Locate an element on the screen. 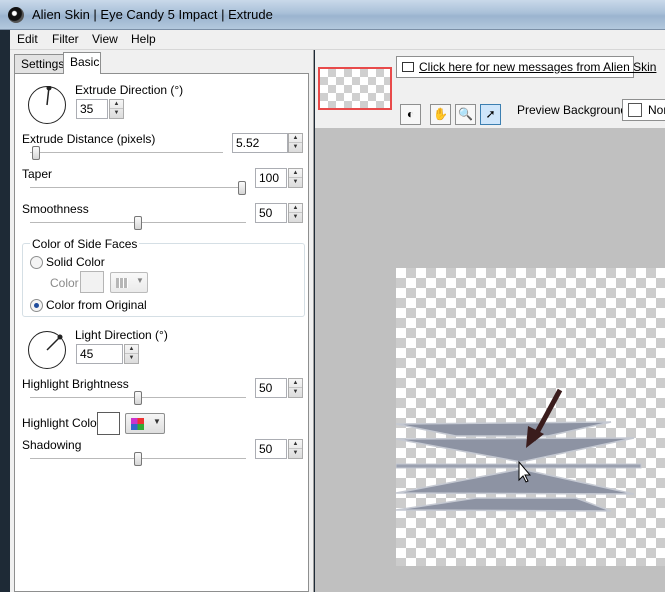 Image resolution: width=665 pixels, height=592 pixels. highlight-brightness-spinner: ▲ ▼ is located at coordinates (295, 388).